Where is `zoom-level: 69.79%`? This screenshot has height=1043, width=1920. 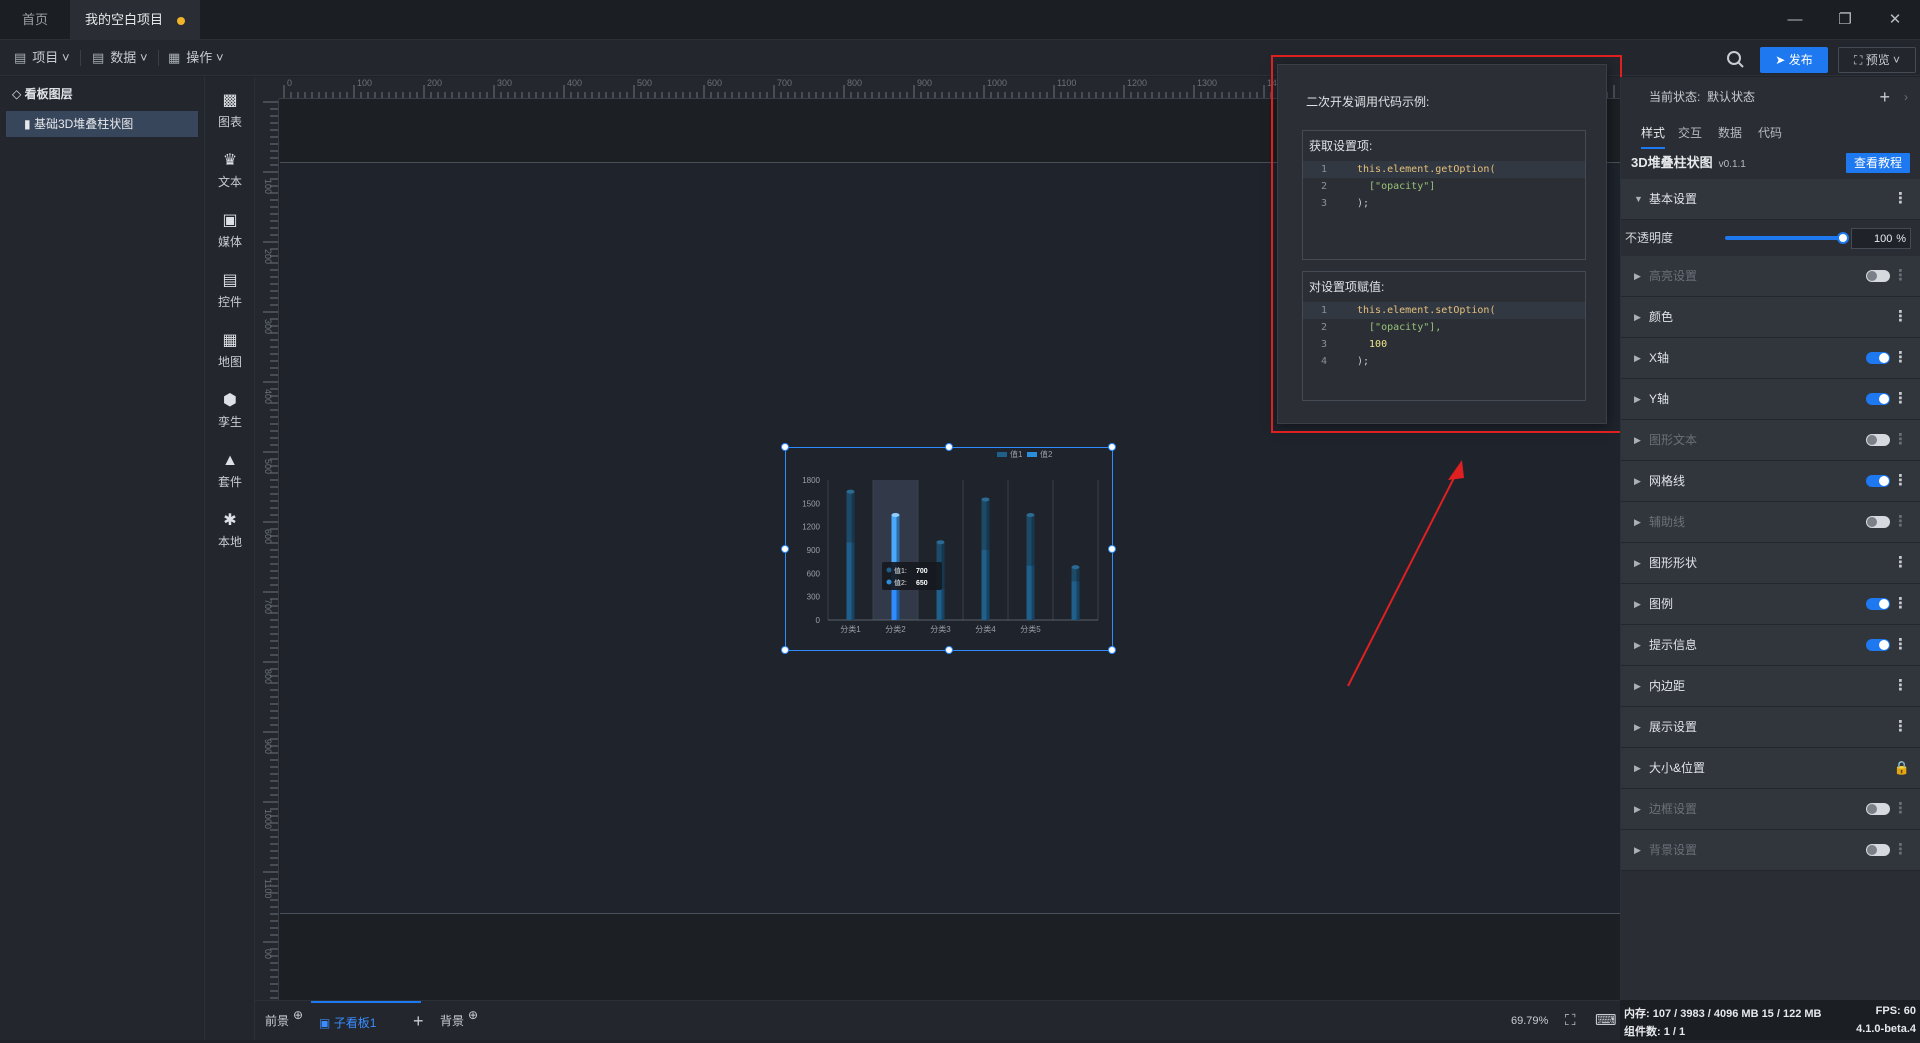 zoom-level: 69.79% is located at coordinates (1529, 1021).